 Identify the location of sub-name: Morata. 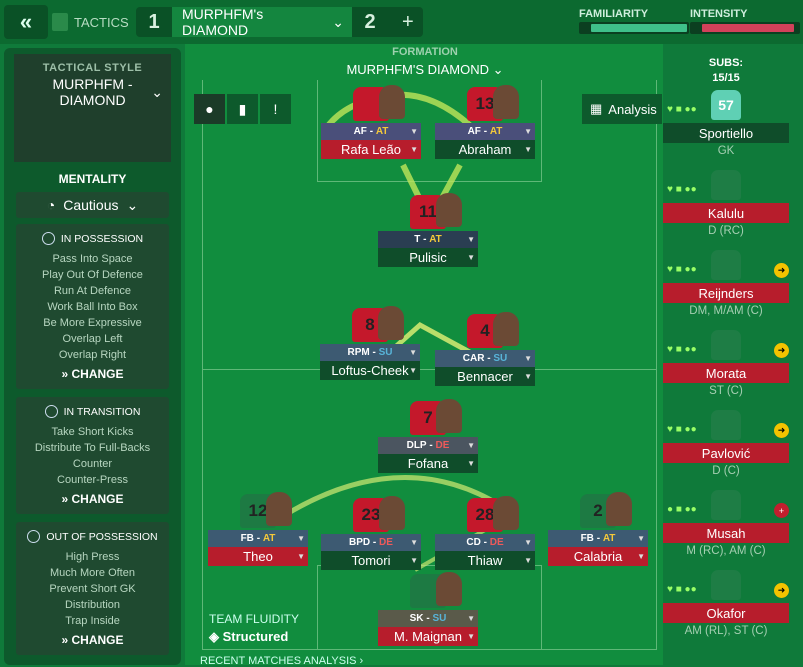
(726, 373).